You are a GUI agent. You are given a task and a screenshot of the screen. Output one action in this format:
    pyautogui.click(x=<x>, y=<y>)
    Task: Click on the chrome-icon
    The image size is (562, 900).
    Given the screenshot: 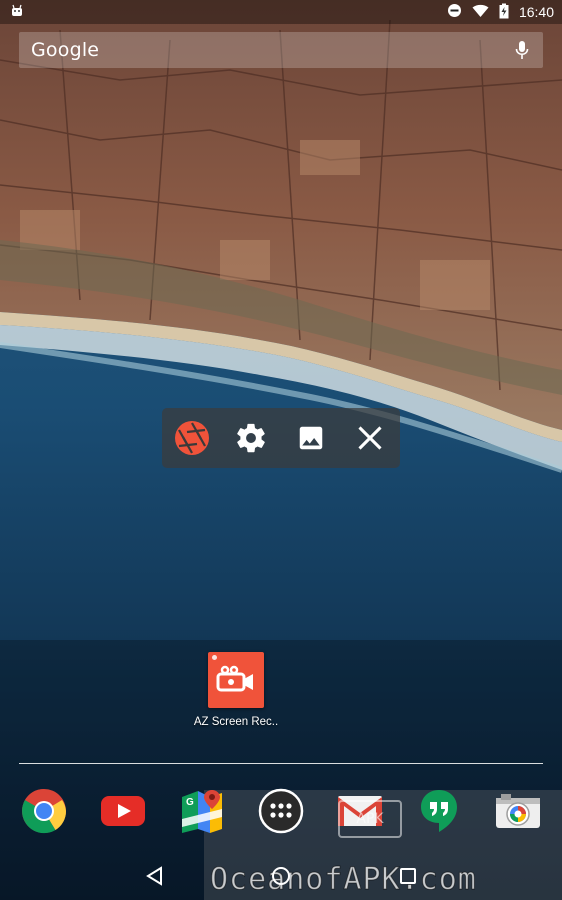 What is the action you would take?
    pyautogui.click(x=44, y=811)
    